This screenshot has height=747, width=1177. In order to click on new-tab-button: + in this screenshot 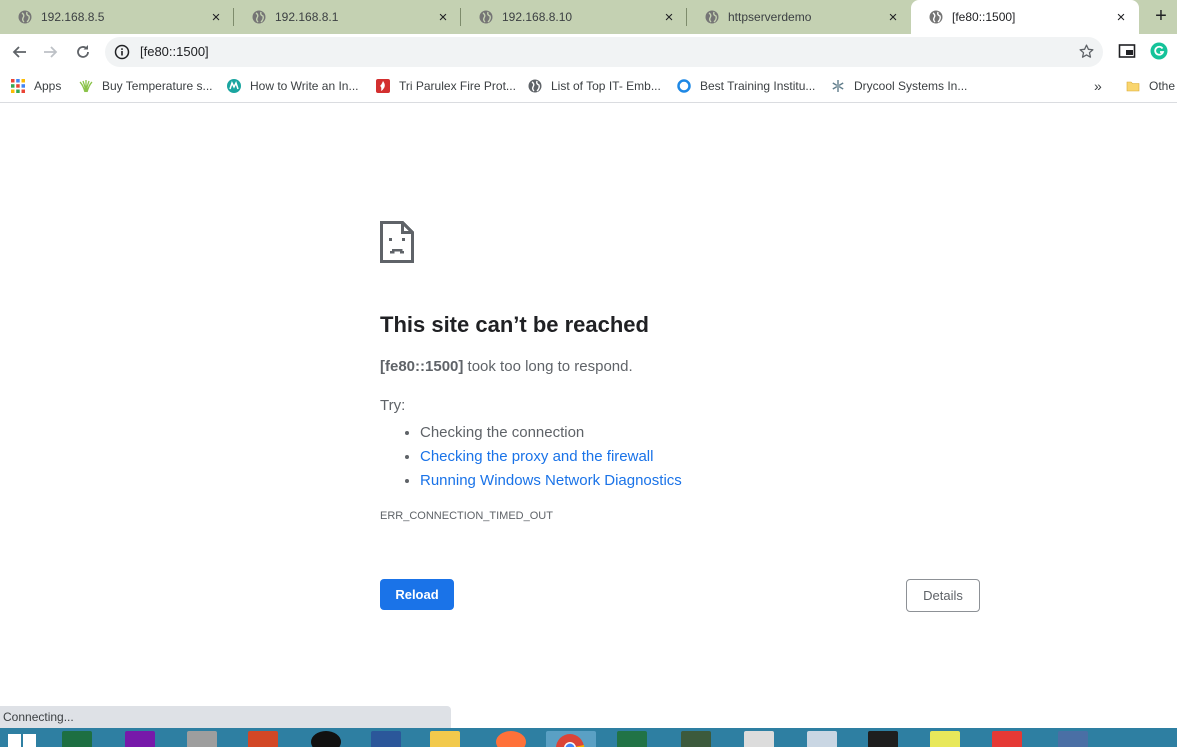, I will do `click(1161, 17)`.